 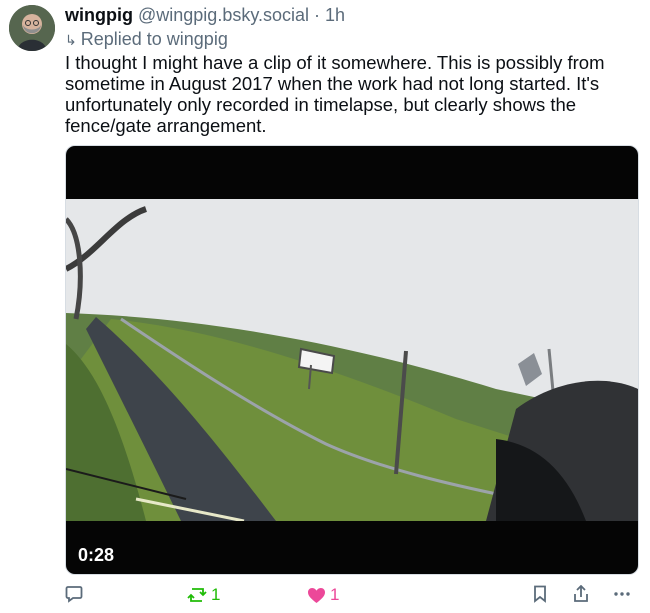 I want to click on like-count: 1, so click(x=335, y=594).